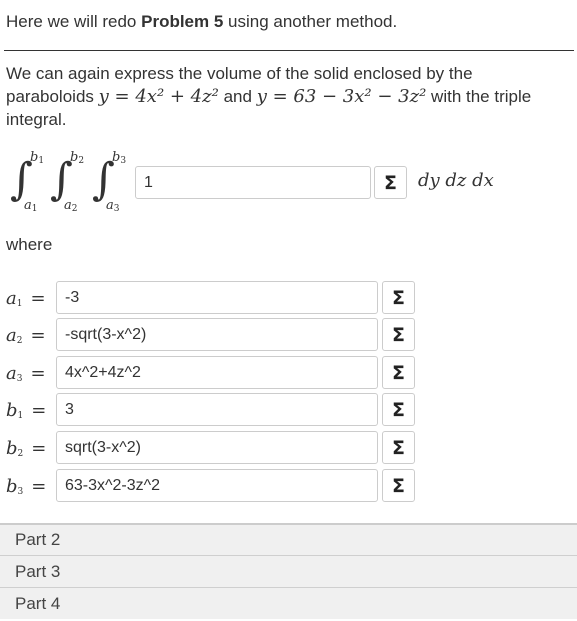 This screenshot has width=577, height=621. I want to click on upper-bound: b1, so click(37, 158).